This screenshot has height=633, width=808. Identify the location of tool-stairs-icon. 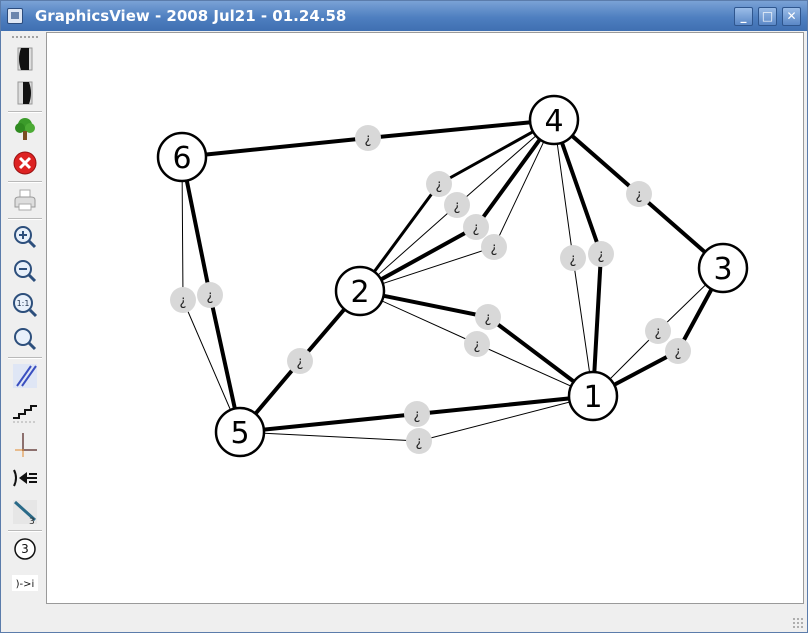
(25, 410).